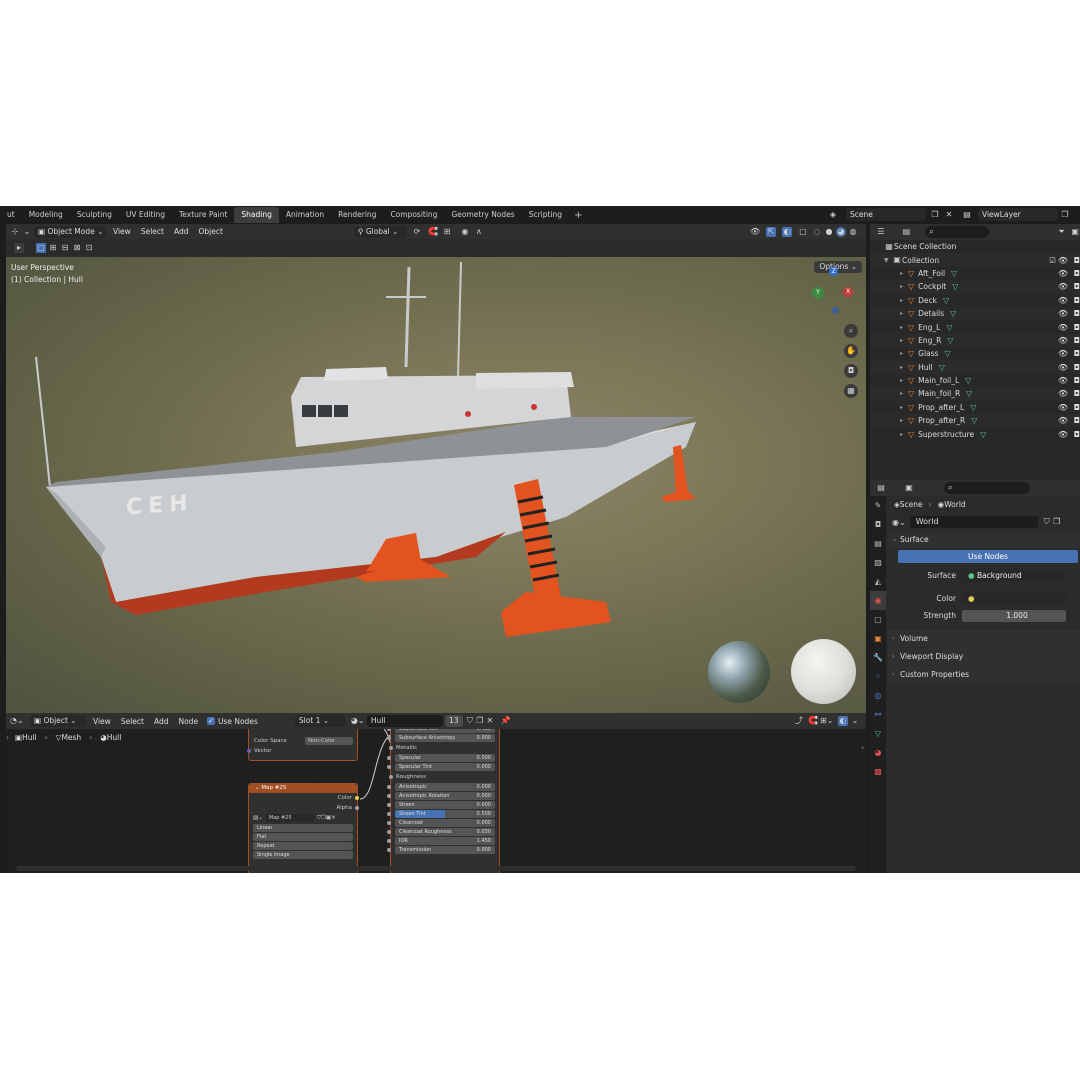 Image resolution: width=1080 pixels, height=1080 pixels. Describe the element at coordinates (453, 721) in the screenshot. I see `material-users-count: 13` at that location.